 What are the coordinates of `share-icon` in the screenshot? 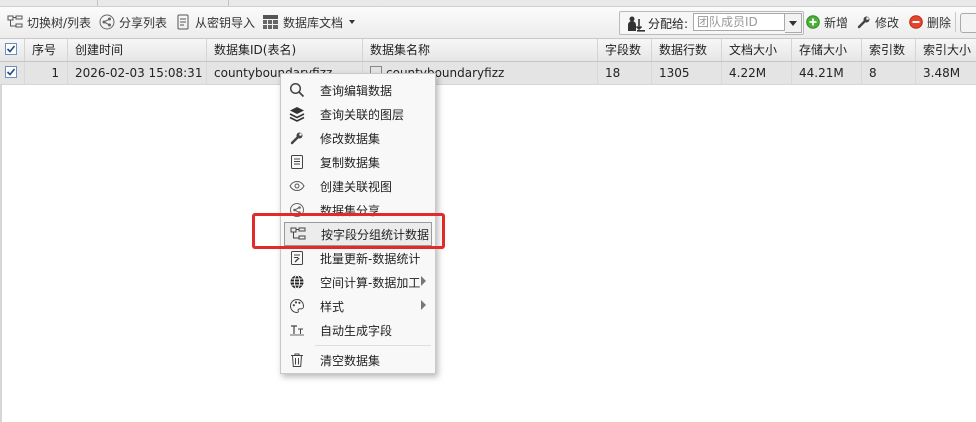 It's located at (107, 22).